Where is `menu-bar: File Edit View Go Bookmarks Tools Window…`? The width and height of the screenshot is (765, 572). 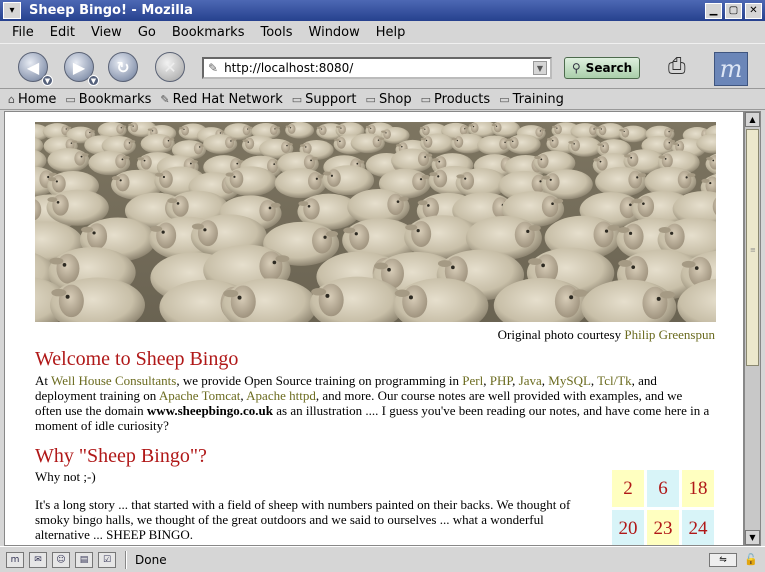 menu-bar: File Edit View Go Bookmarks Tools Window… is located at coordinates (382, 32).